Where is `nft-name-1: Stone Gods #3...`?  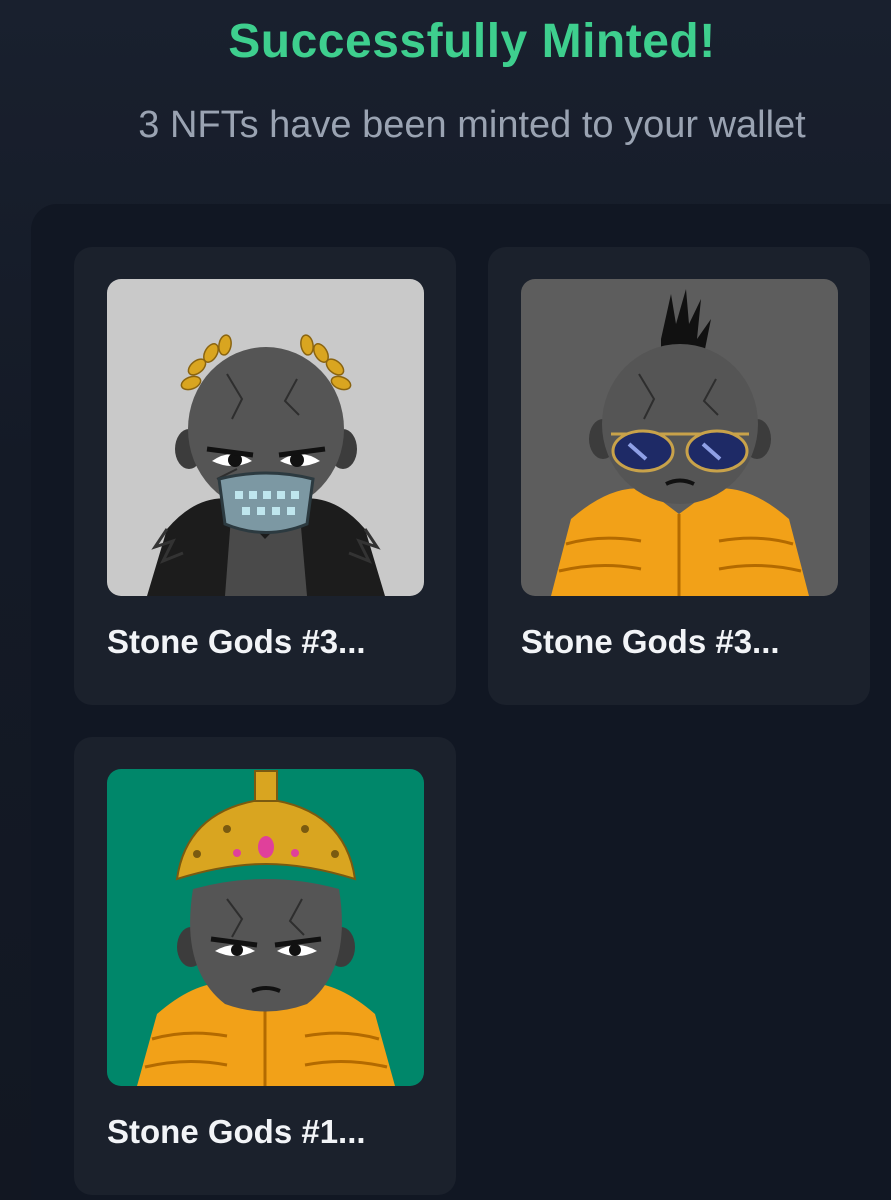
nft-name-1: Stone Gods #3... is located at coordinates (236, 641).